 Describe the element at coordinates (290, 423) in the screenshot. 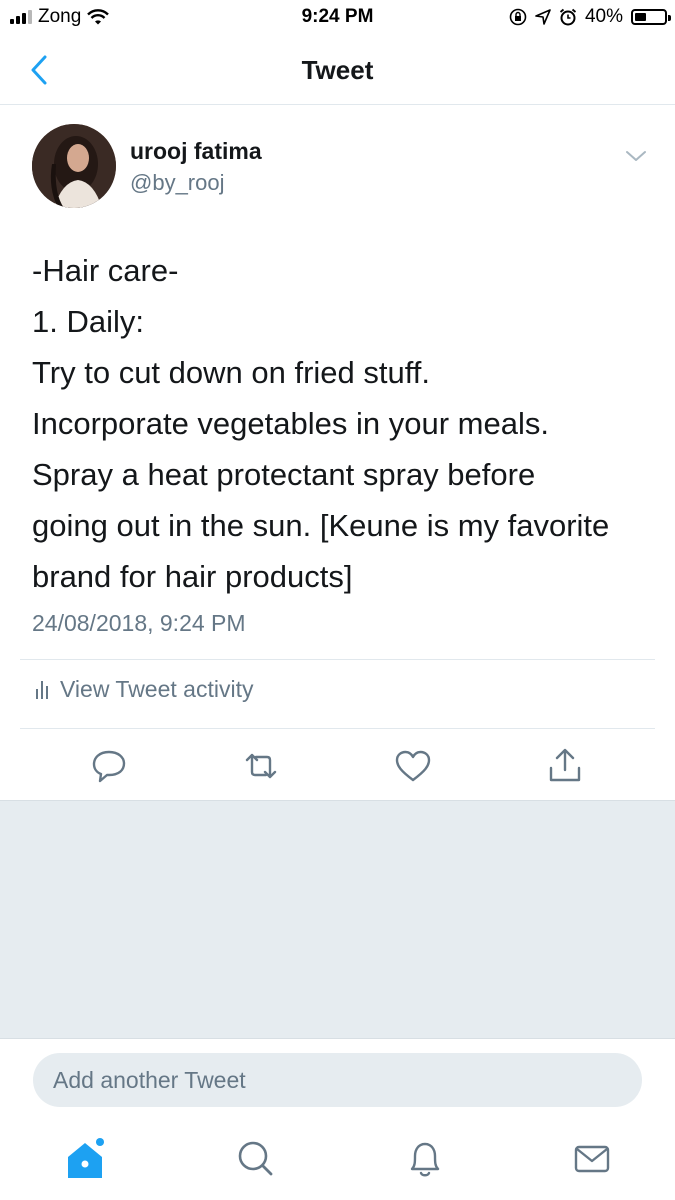

I see `tweet-line: Incorporate vegetables in your meals.` at that location.